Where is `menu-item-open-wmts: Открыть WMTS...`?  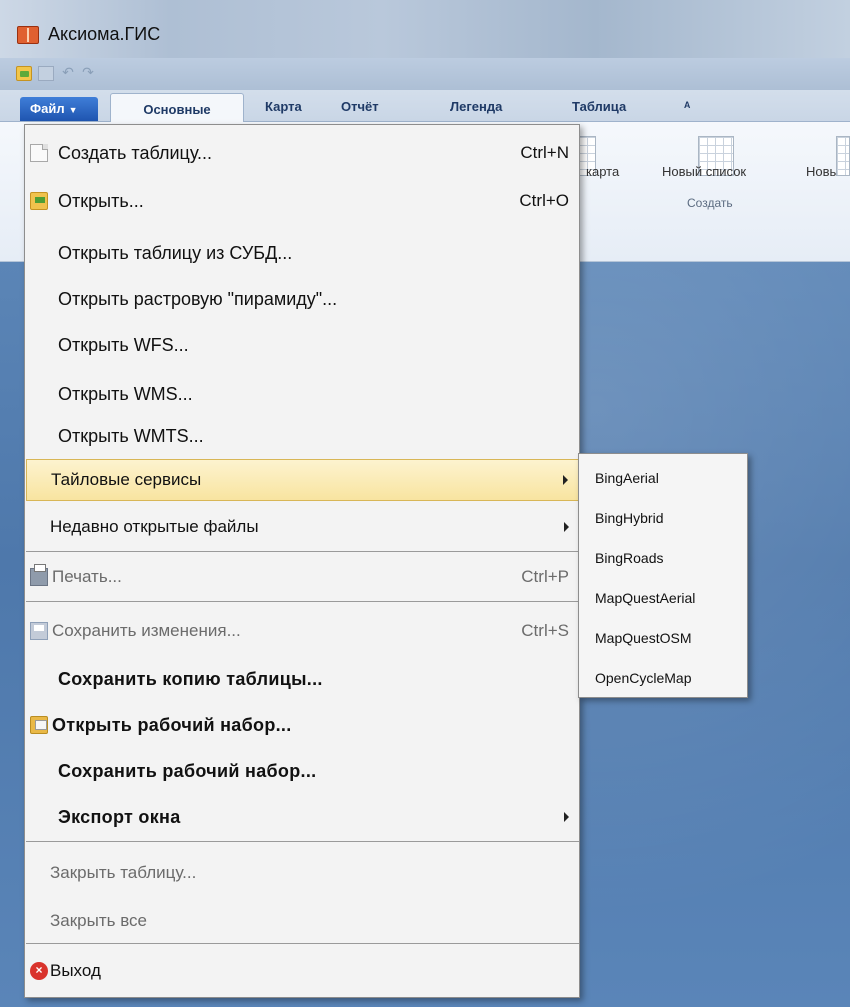 menu-item-open-wmts: Открыть WMTS... is located at coordinates (302, 436).